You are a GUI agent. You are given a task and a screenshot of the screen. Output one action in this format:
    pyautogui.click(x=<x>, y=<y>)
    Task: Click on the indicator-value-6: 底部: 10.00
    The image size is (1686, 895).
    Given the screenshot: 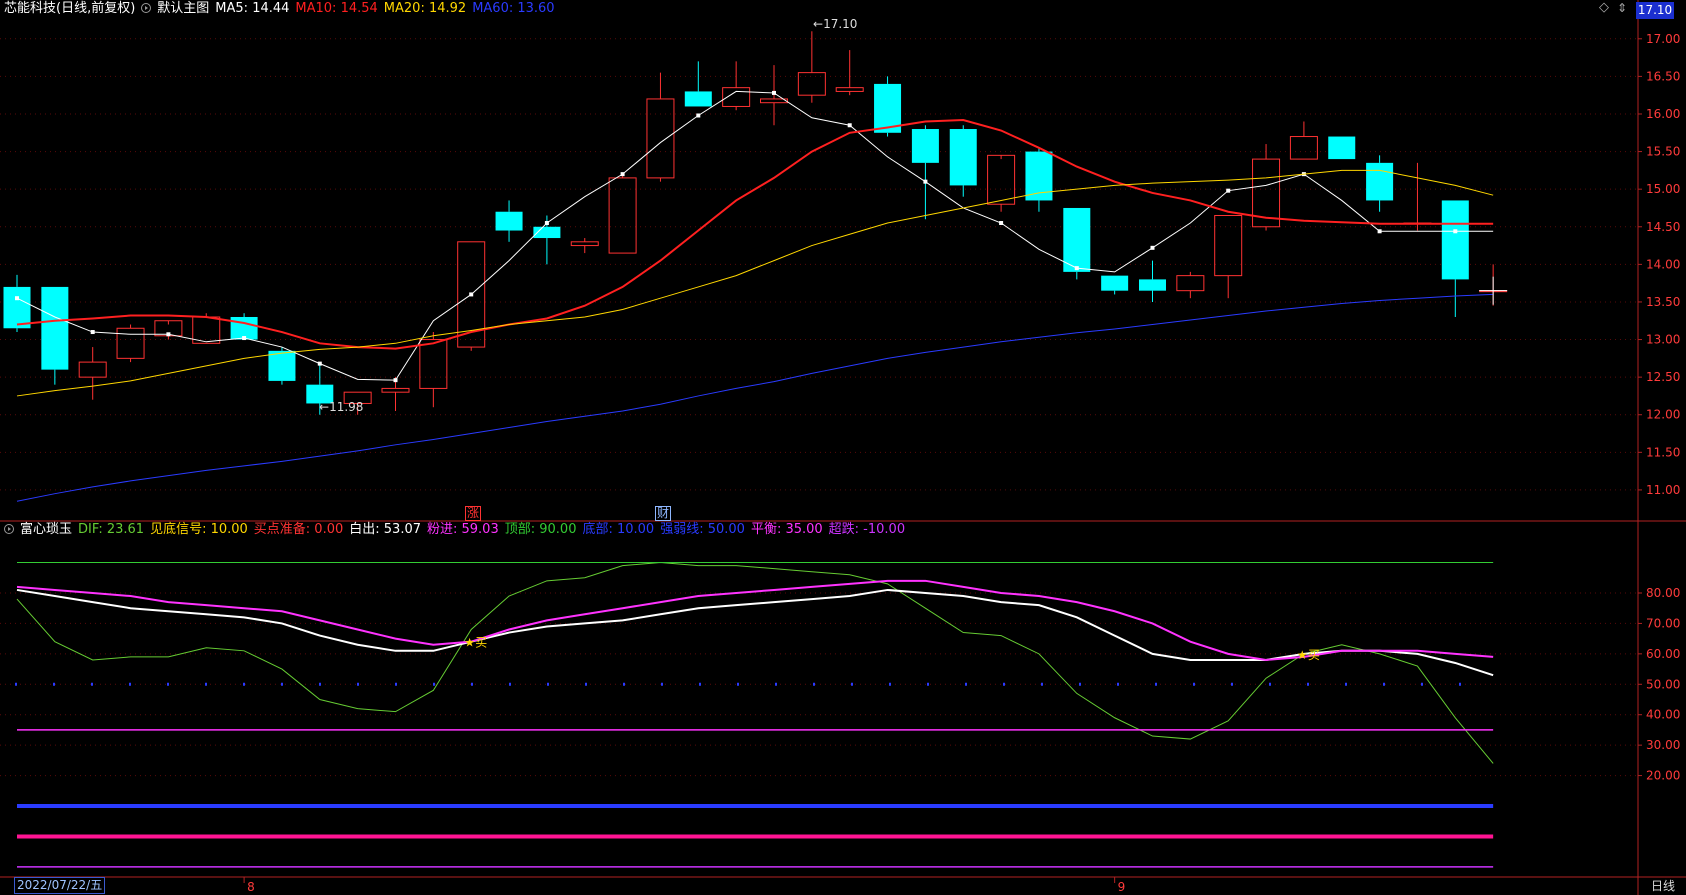 What is the action you would take?
    pyautogui.click(x=618, y=529)
    